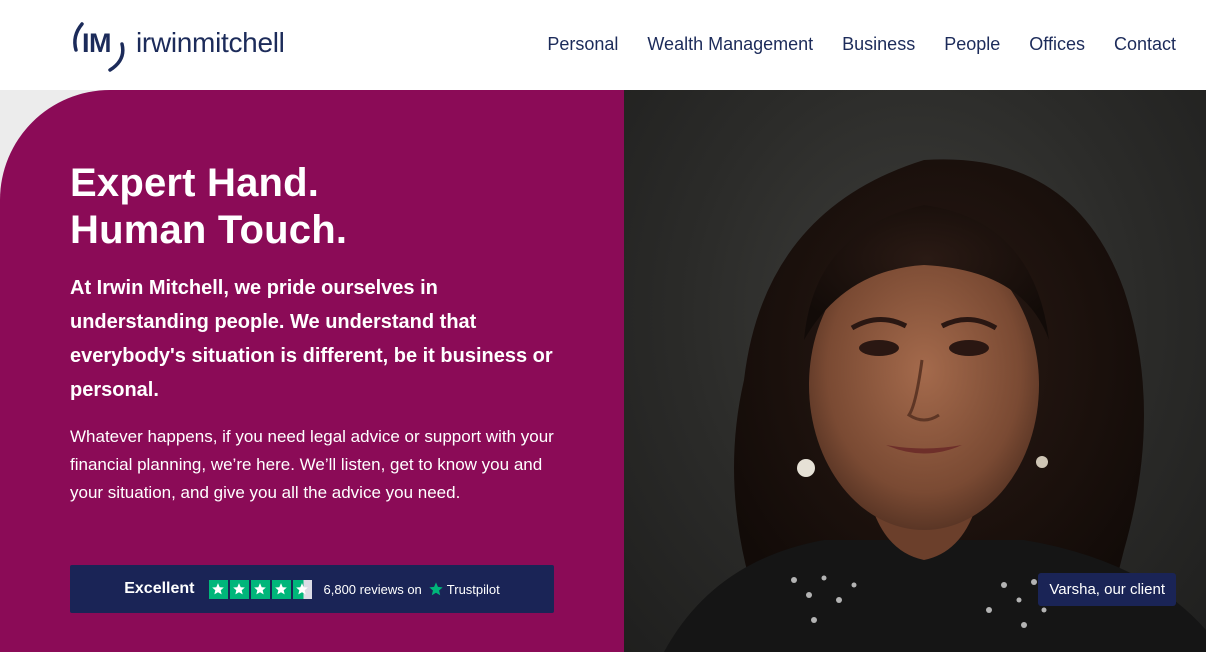  What do you see at coordinates (1145, 44) in the screenshot?
I see `nav-item-contact: Contact` at bounding box center [1145, 44].